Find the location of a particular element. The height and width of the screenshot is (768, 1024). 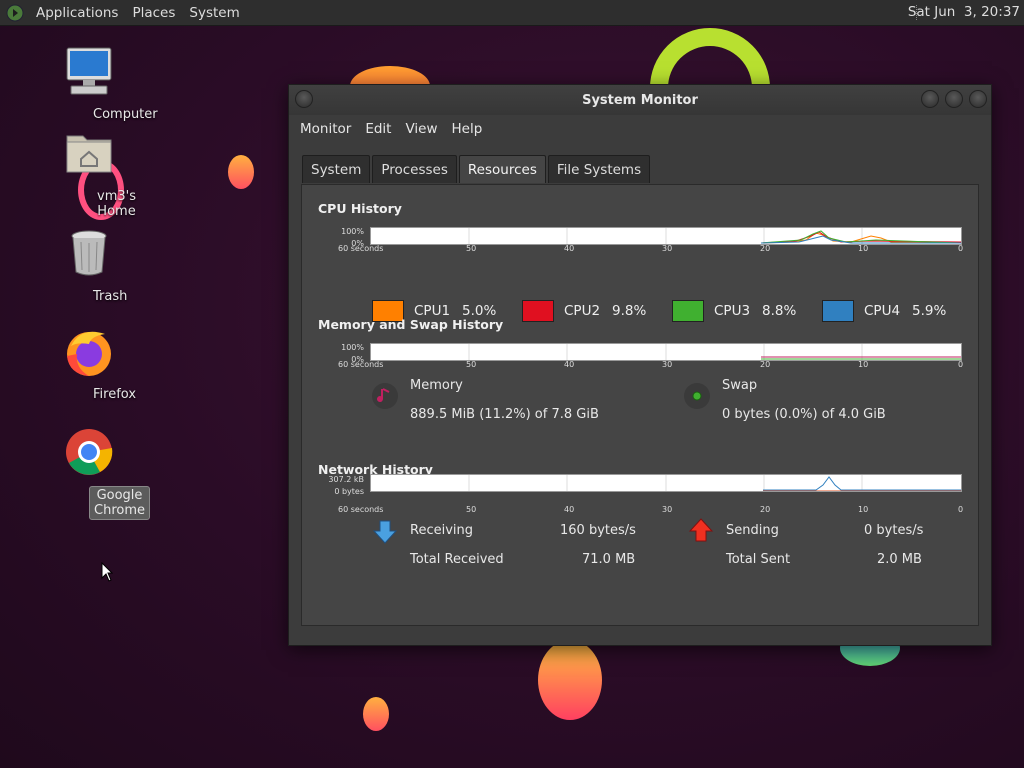

cpu4-color-swatch is located at coordinates (838, 311).